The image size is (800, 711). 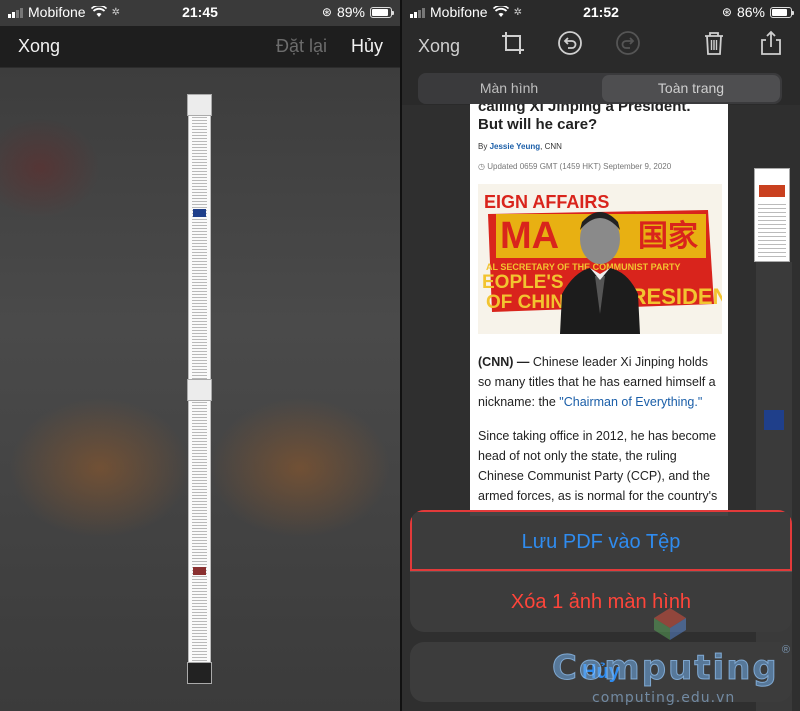 What do you see at coordinates (529, 236) in the screenshot?
I see `photo-text-main: MA` at bounding box center [529, 236].